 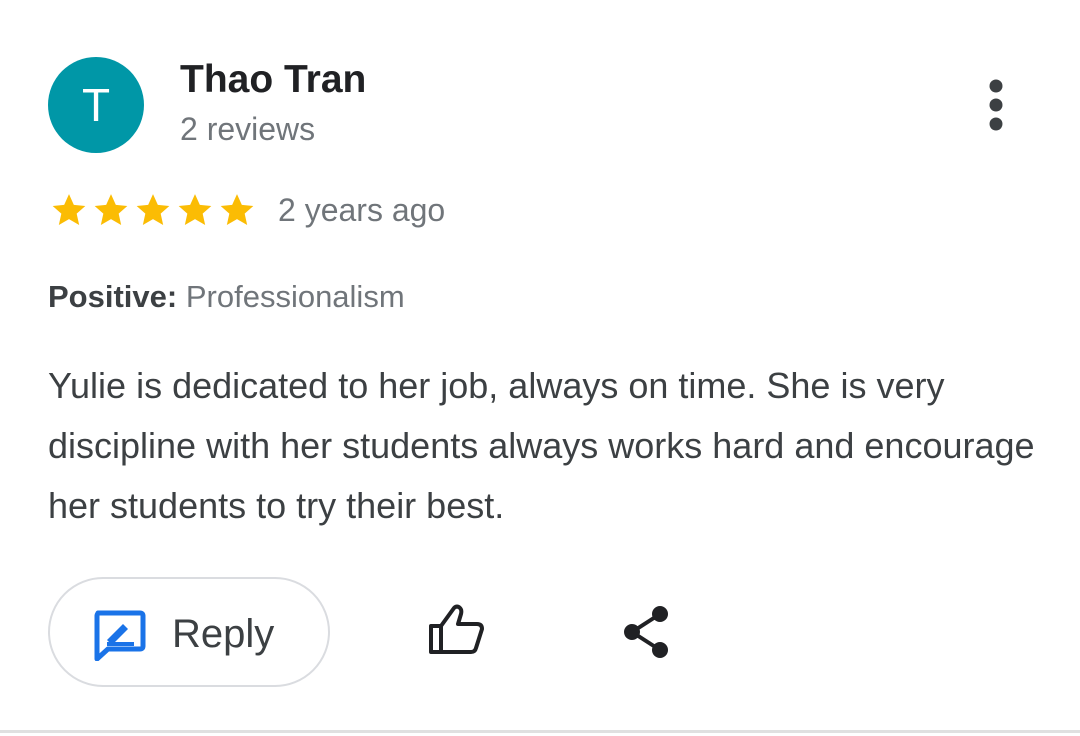 I want to click on like-button, so click(x=456, y=629).